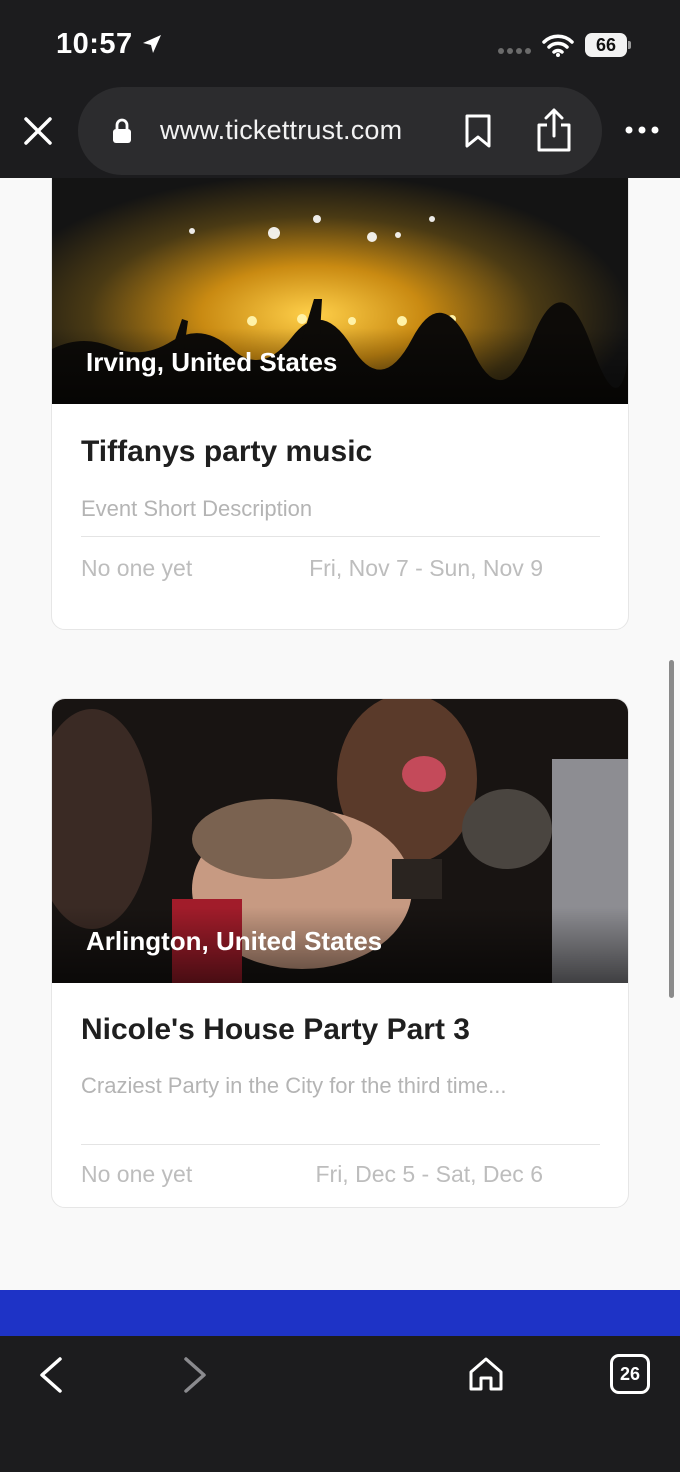  Describe the element at coordinates (429, 1174) in the screenshot. I see `event-dates: Fri, Dec 5 - Sat, Dec 6` at that location.